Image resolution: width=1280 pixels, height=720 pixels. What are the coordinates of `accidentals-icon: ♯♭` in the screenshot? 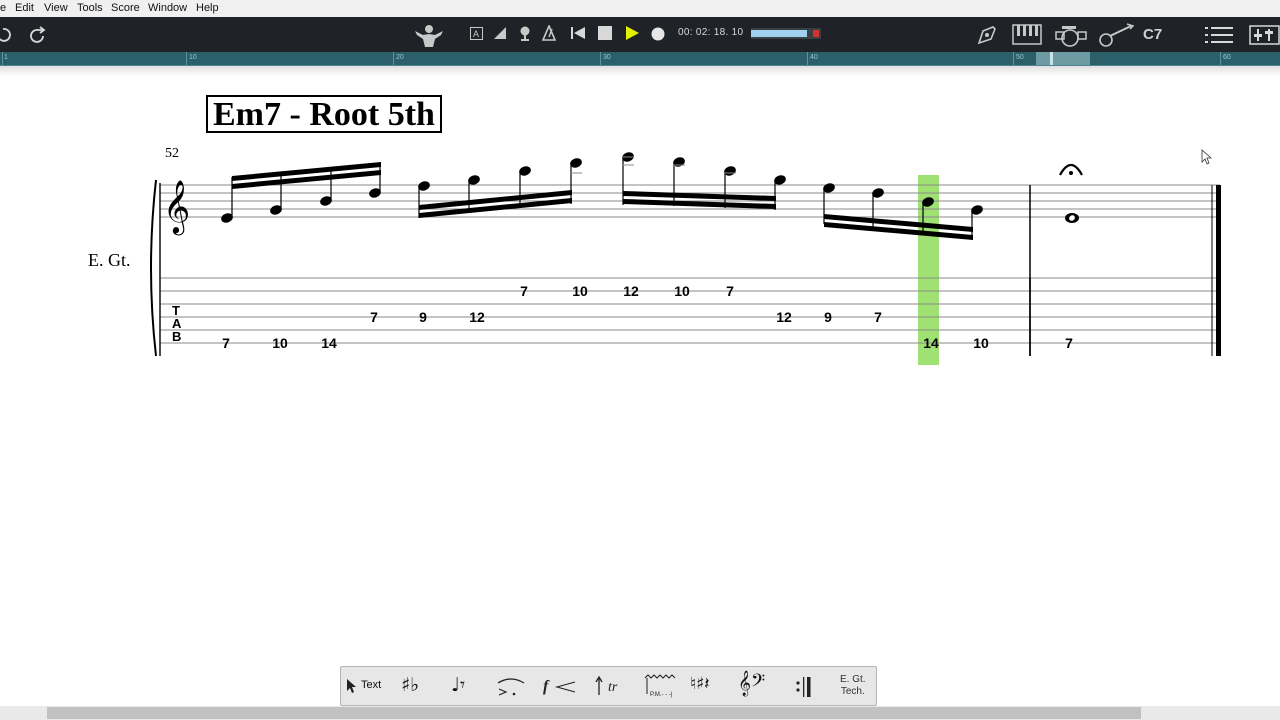 It's located at (410, 685).